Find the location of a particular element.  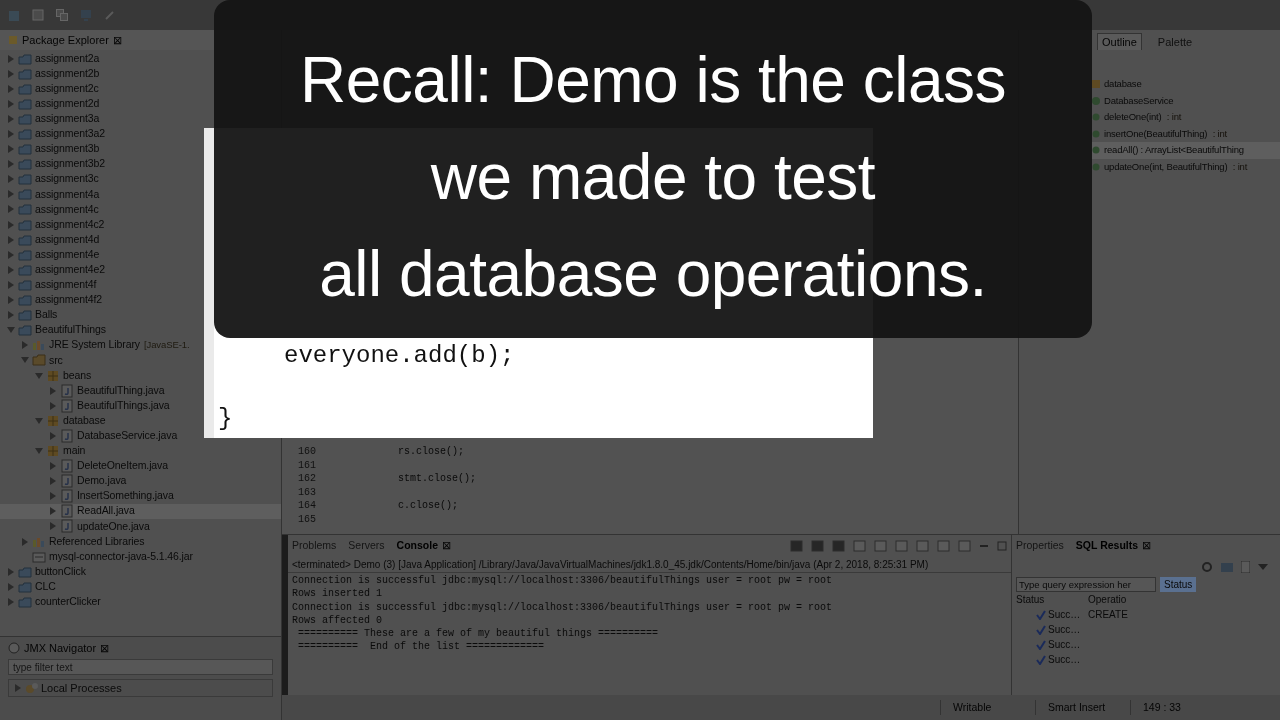

panel-tab: SQL Results is located at coordinates (1107, 546).